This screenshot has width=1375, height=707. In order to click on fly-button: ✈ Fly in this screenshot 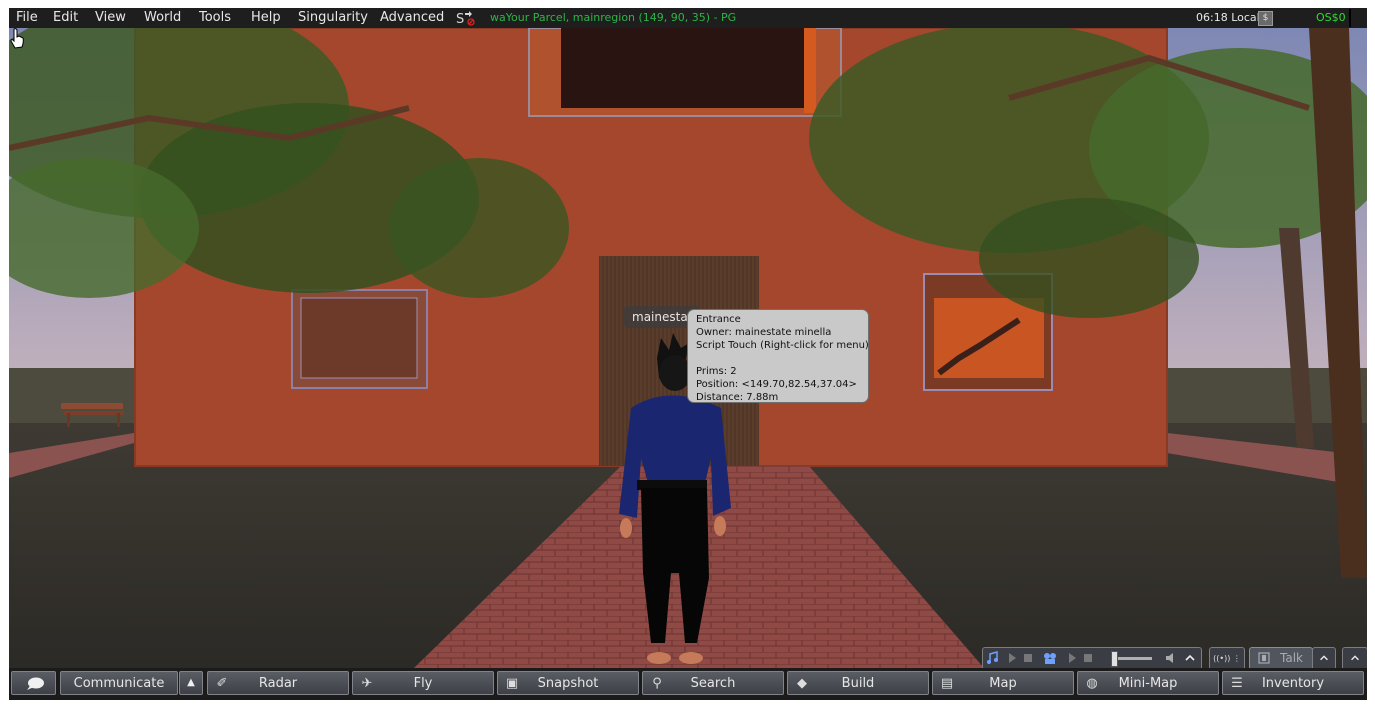, I will do `click(423, 683)`.